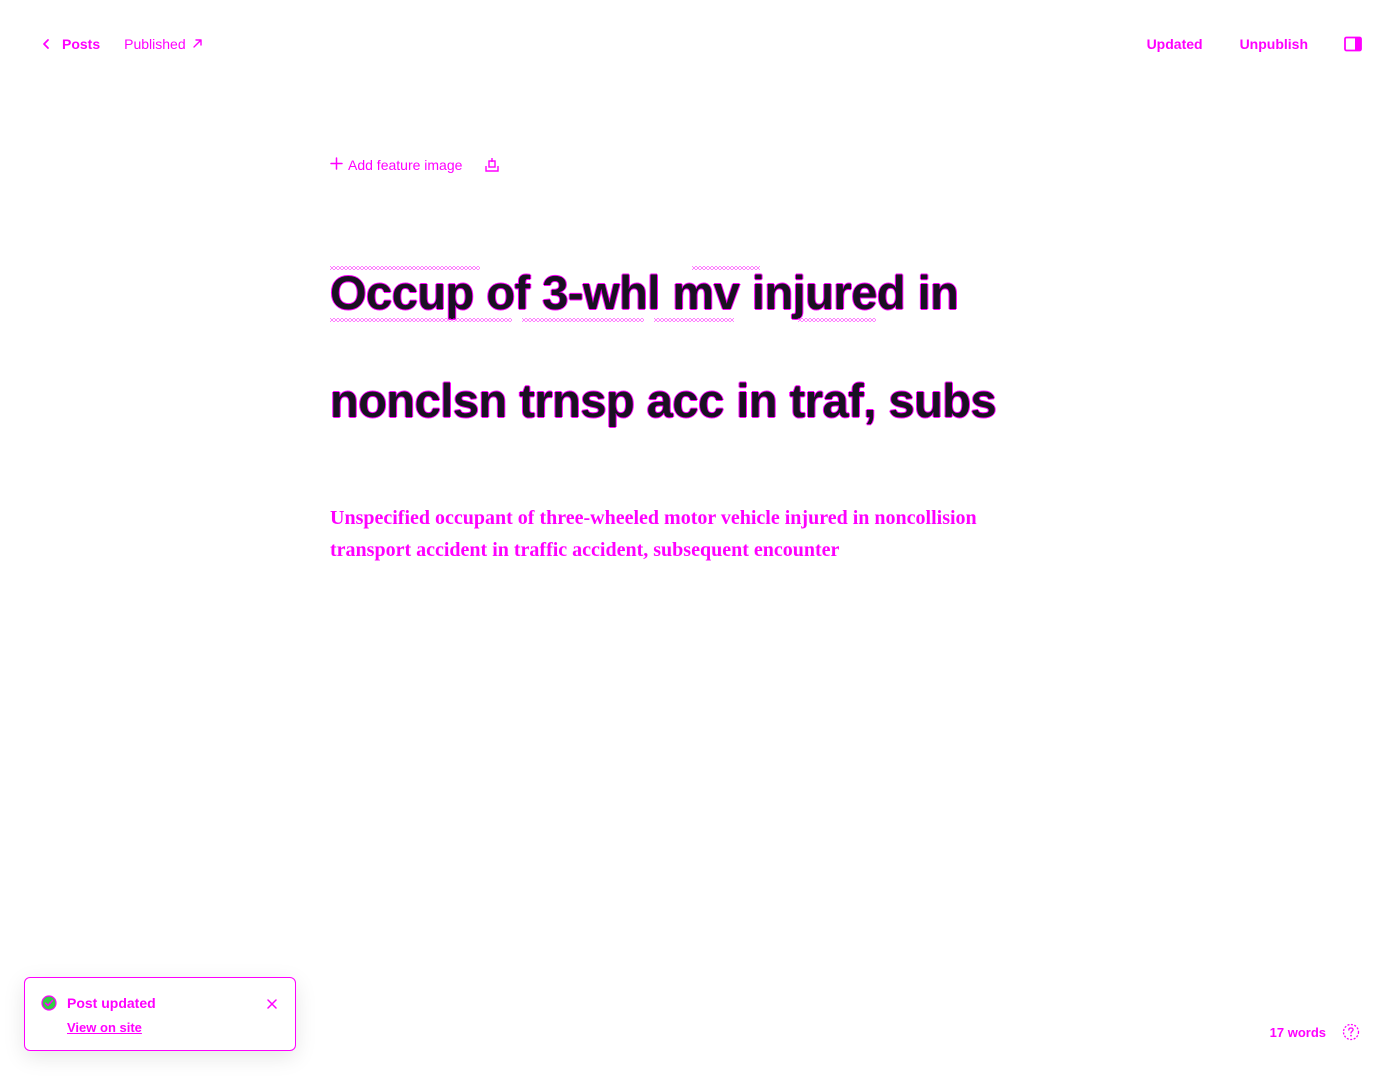 Image resolution: width=1400 pixels, height=1080 pixels. What do you see at coordinates (160, 1014) in the screenshot?
I see `post-updated-toast: Post updated View on site` at bounding box center [160, 1014].